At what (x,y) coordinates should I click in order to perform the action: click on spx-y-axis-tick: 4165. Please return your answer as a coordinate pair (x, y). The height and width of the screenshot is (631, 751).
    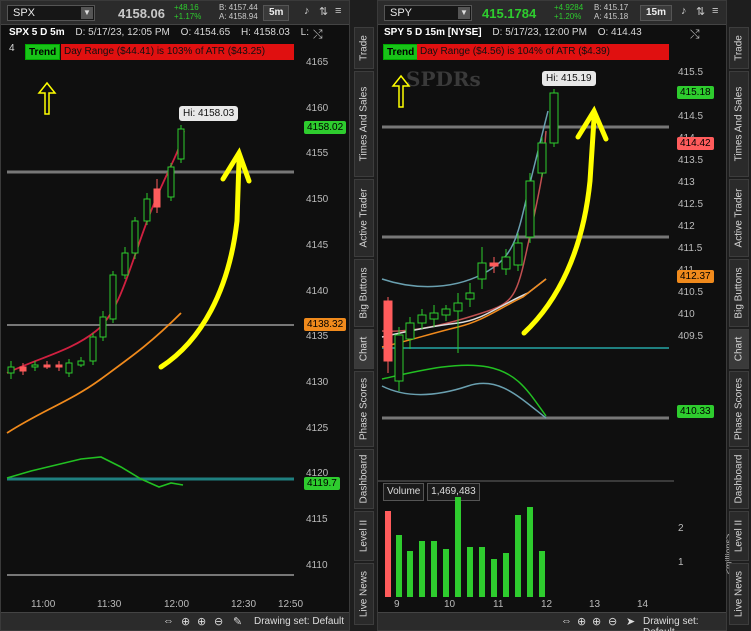
    Looking at the image, I should click on (317, 62).